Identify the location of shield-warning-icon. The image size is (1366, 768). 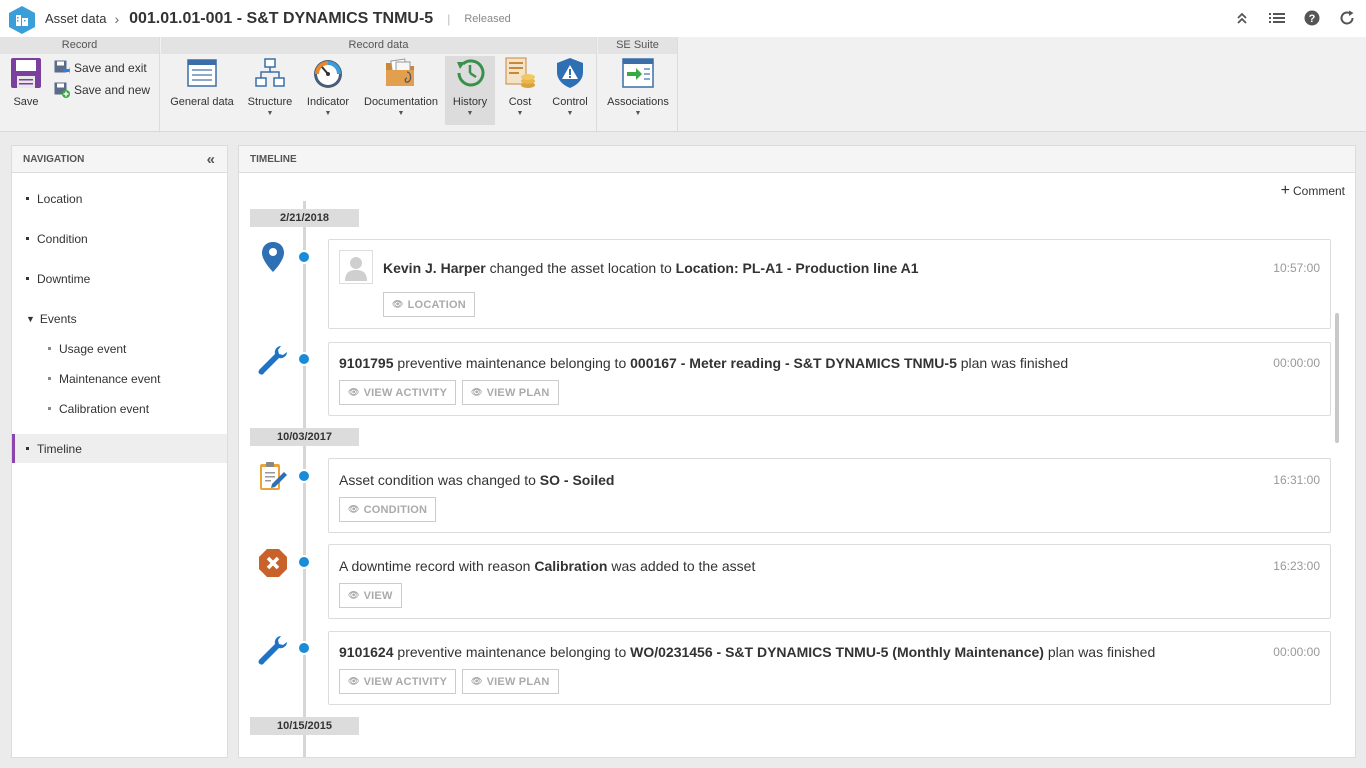
(570, 73).